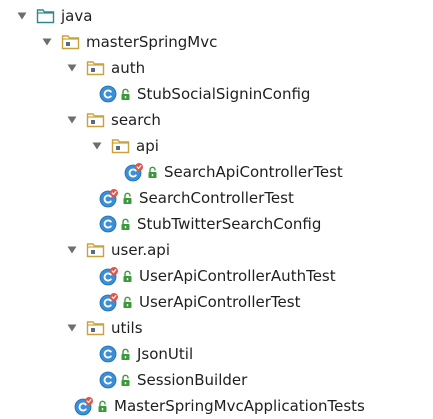 This screenshot has height=419, width=433. What do you see at coordinates (216, 68) in the screenshot?
I see `tree-node-auth: auth` at bounding box center [216, 68].